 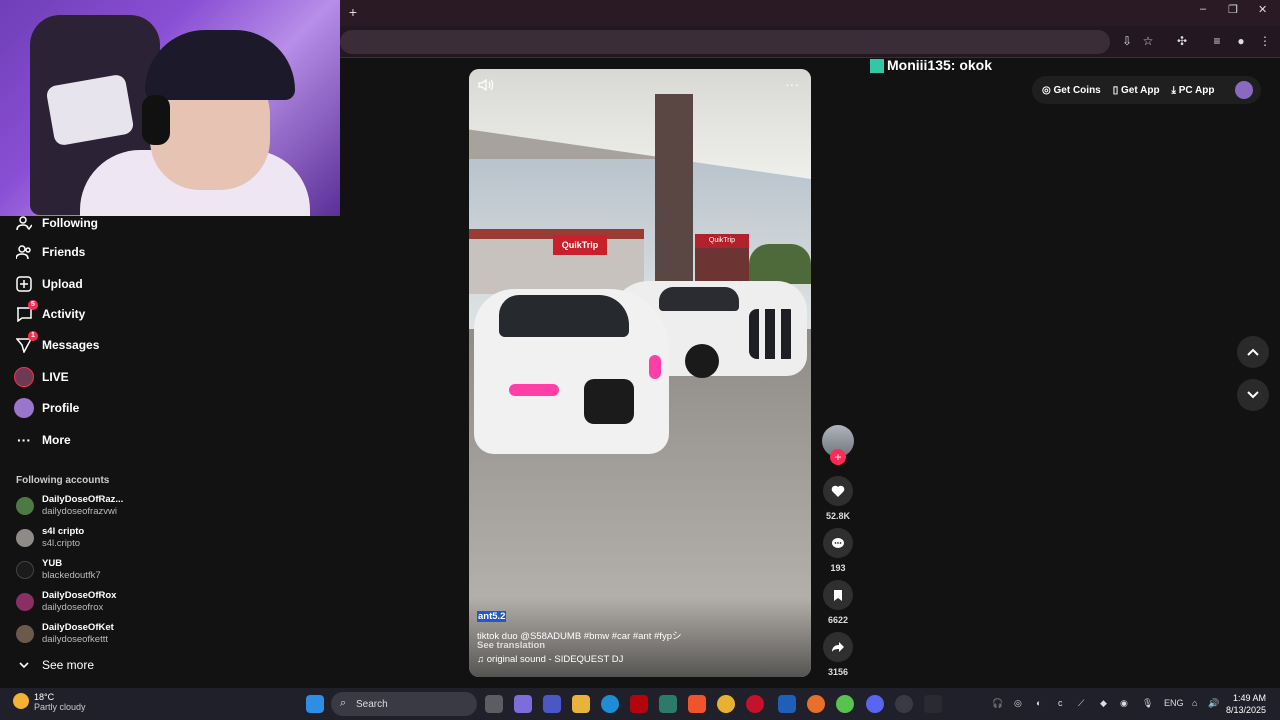 What do you see at coordinates (1127, 41) in the screenshot?
I see `install-icon: ⇩` at bounding box center [1127, 41].